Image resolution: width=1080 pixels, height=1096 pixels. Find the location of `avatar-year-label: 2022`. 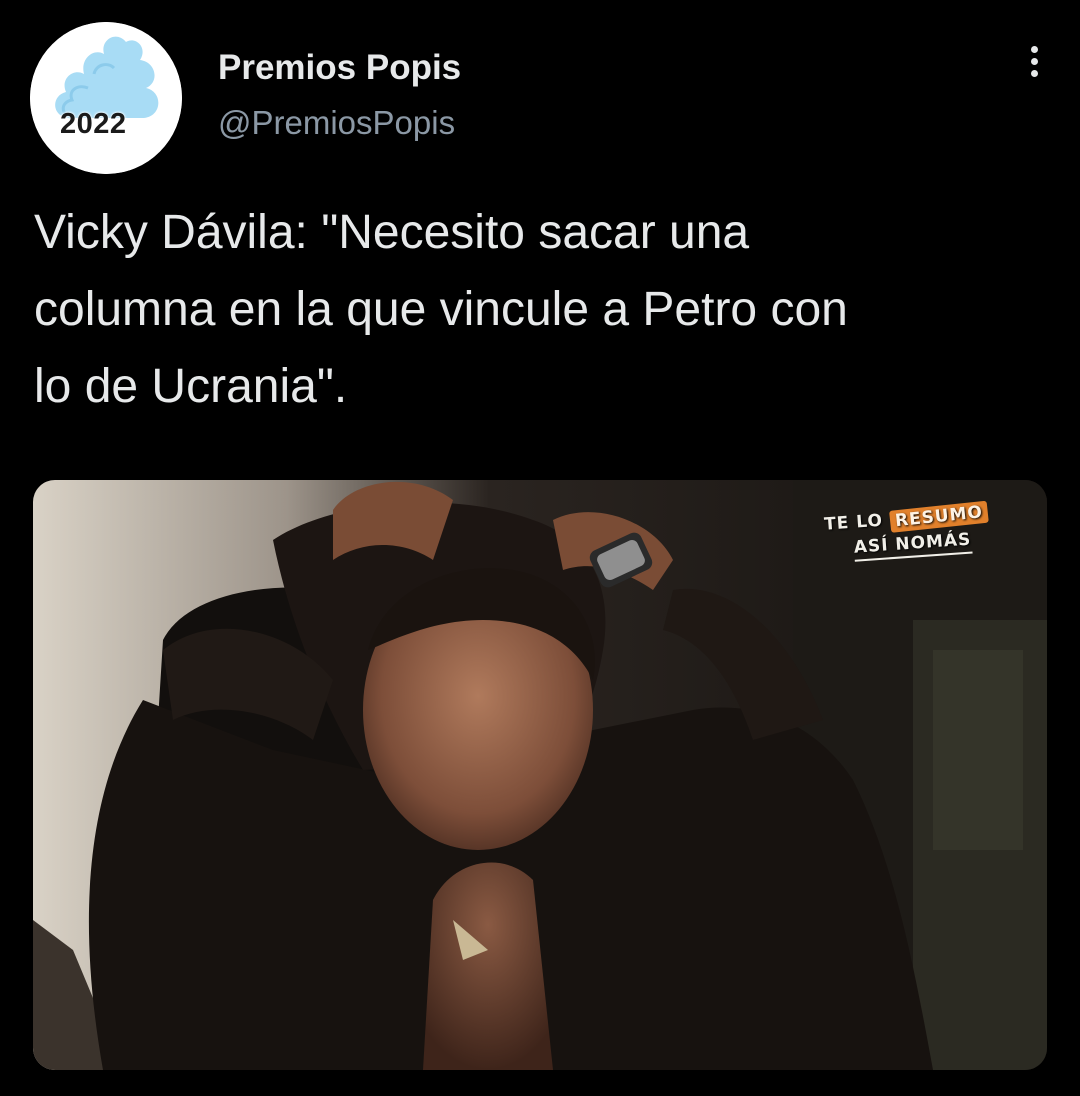

avatar-year-label: 2022 is located at coordinates (93, 124).